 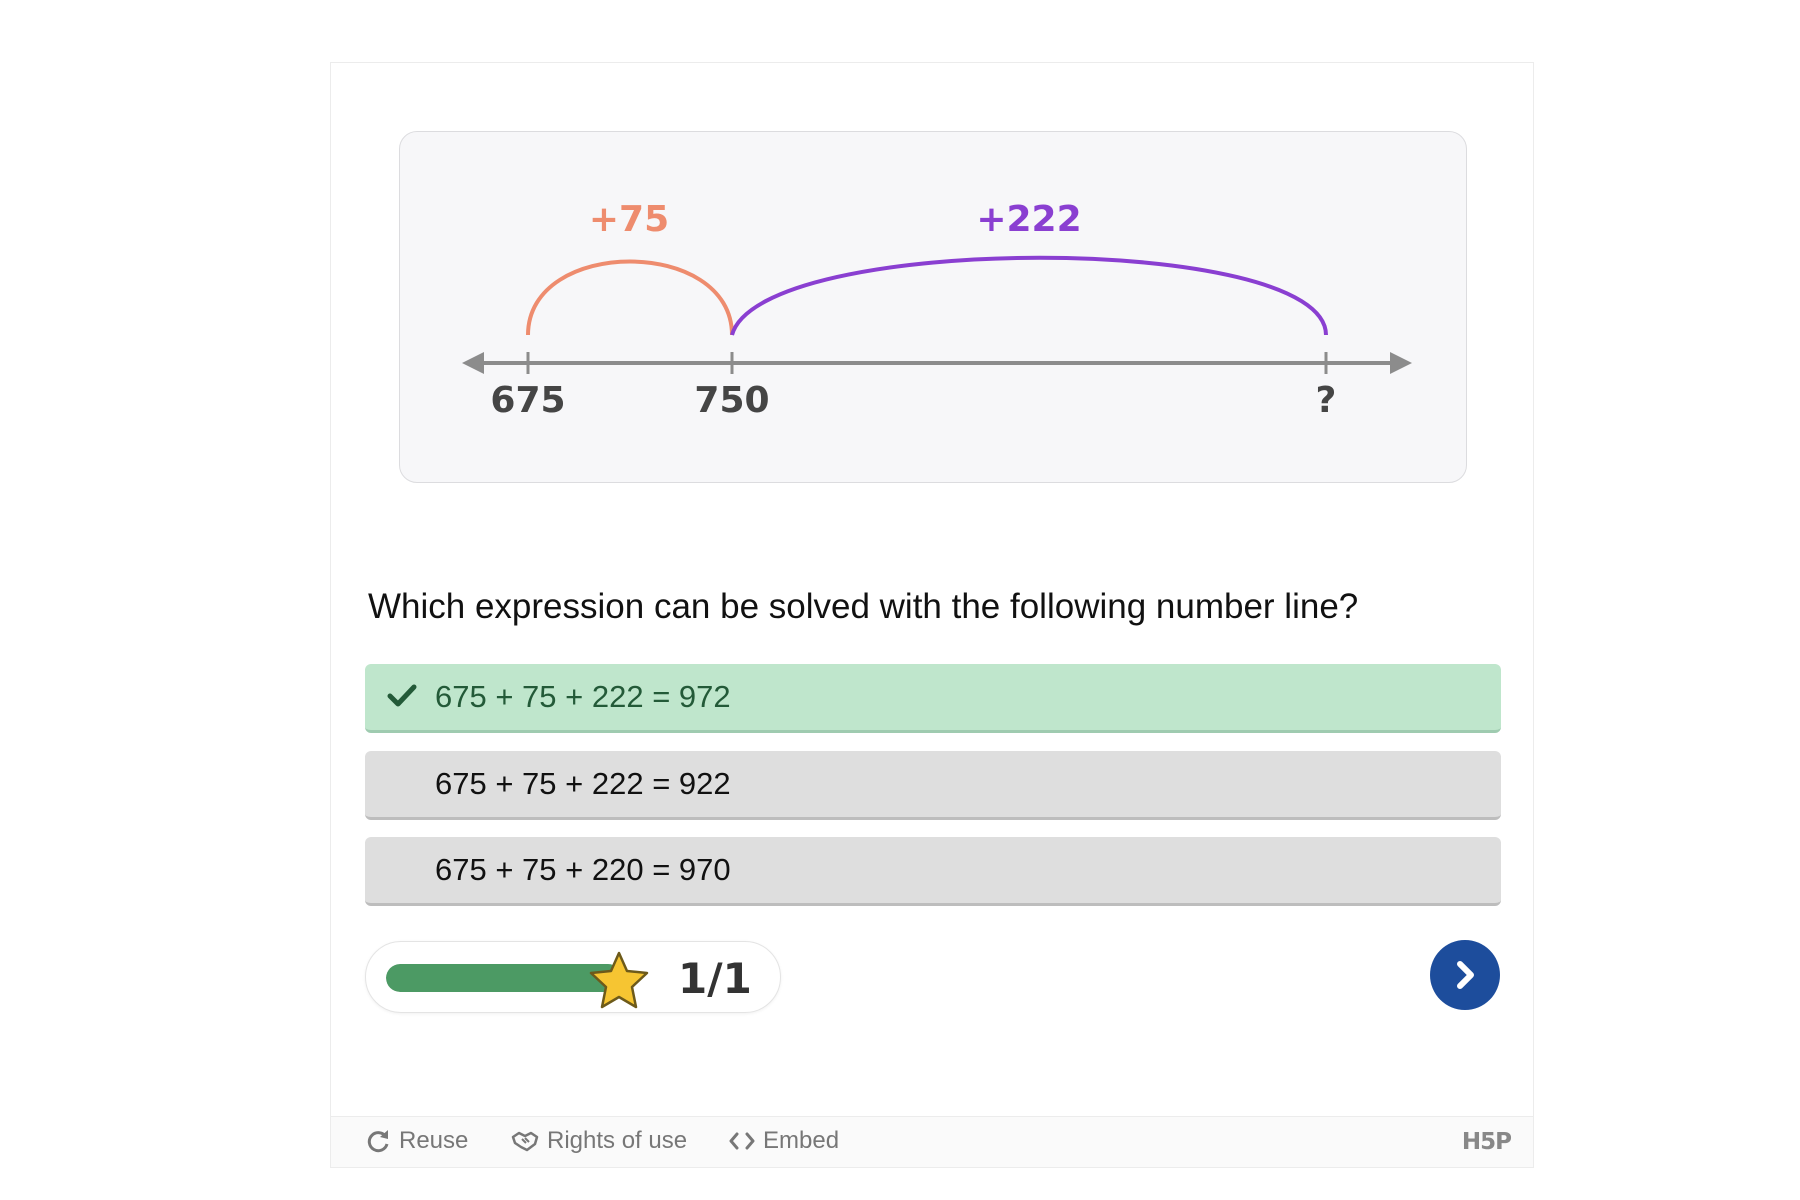 I want to click on answer-option-2: 675 + 75 + 222 = 922, so click(x=933, y=785).